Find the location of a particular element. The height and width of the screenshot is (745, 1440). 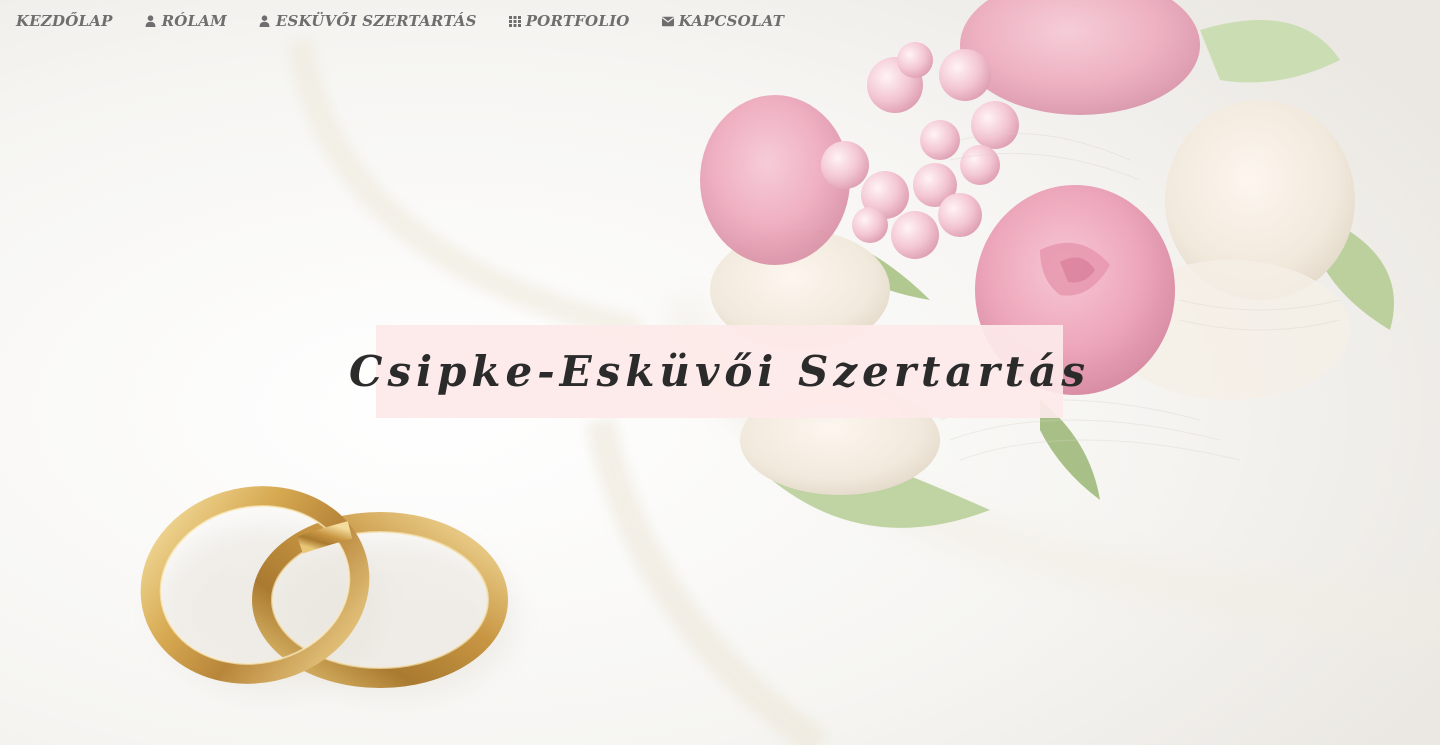

nav-item-contact: KAPCSOLAT is located at coordinates (723, 21).